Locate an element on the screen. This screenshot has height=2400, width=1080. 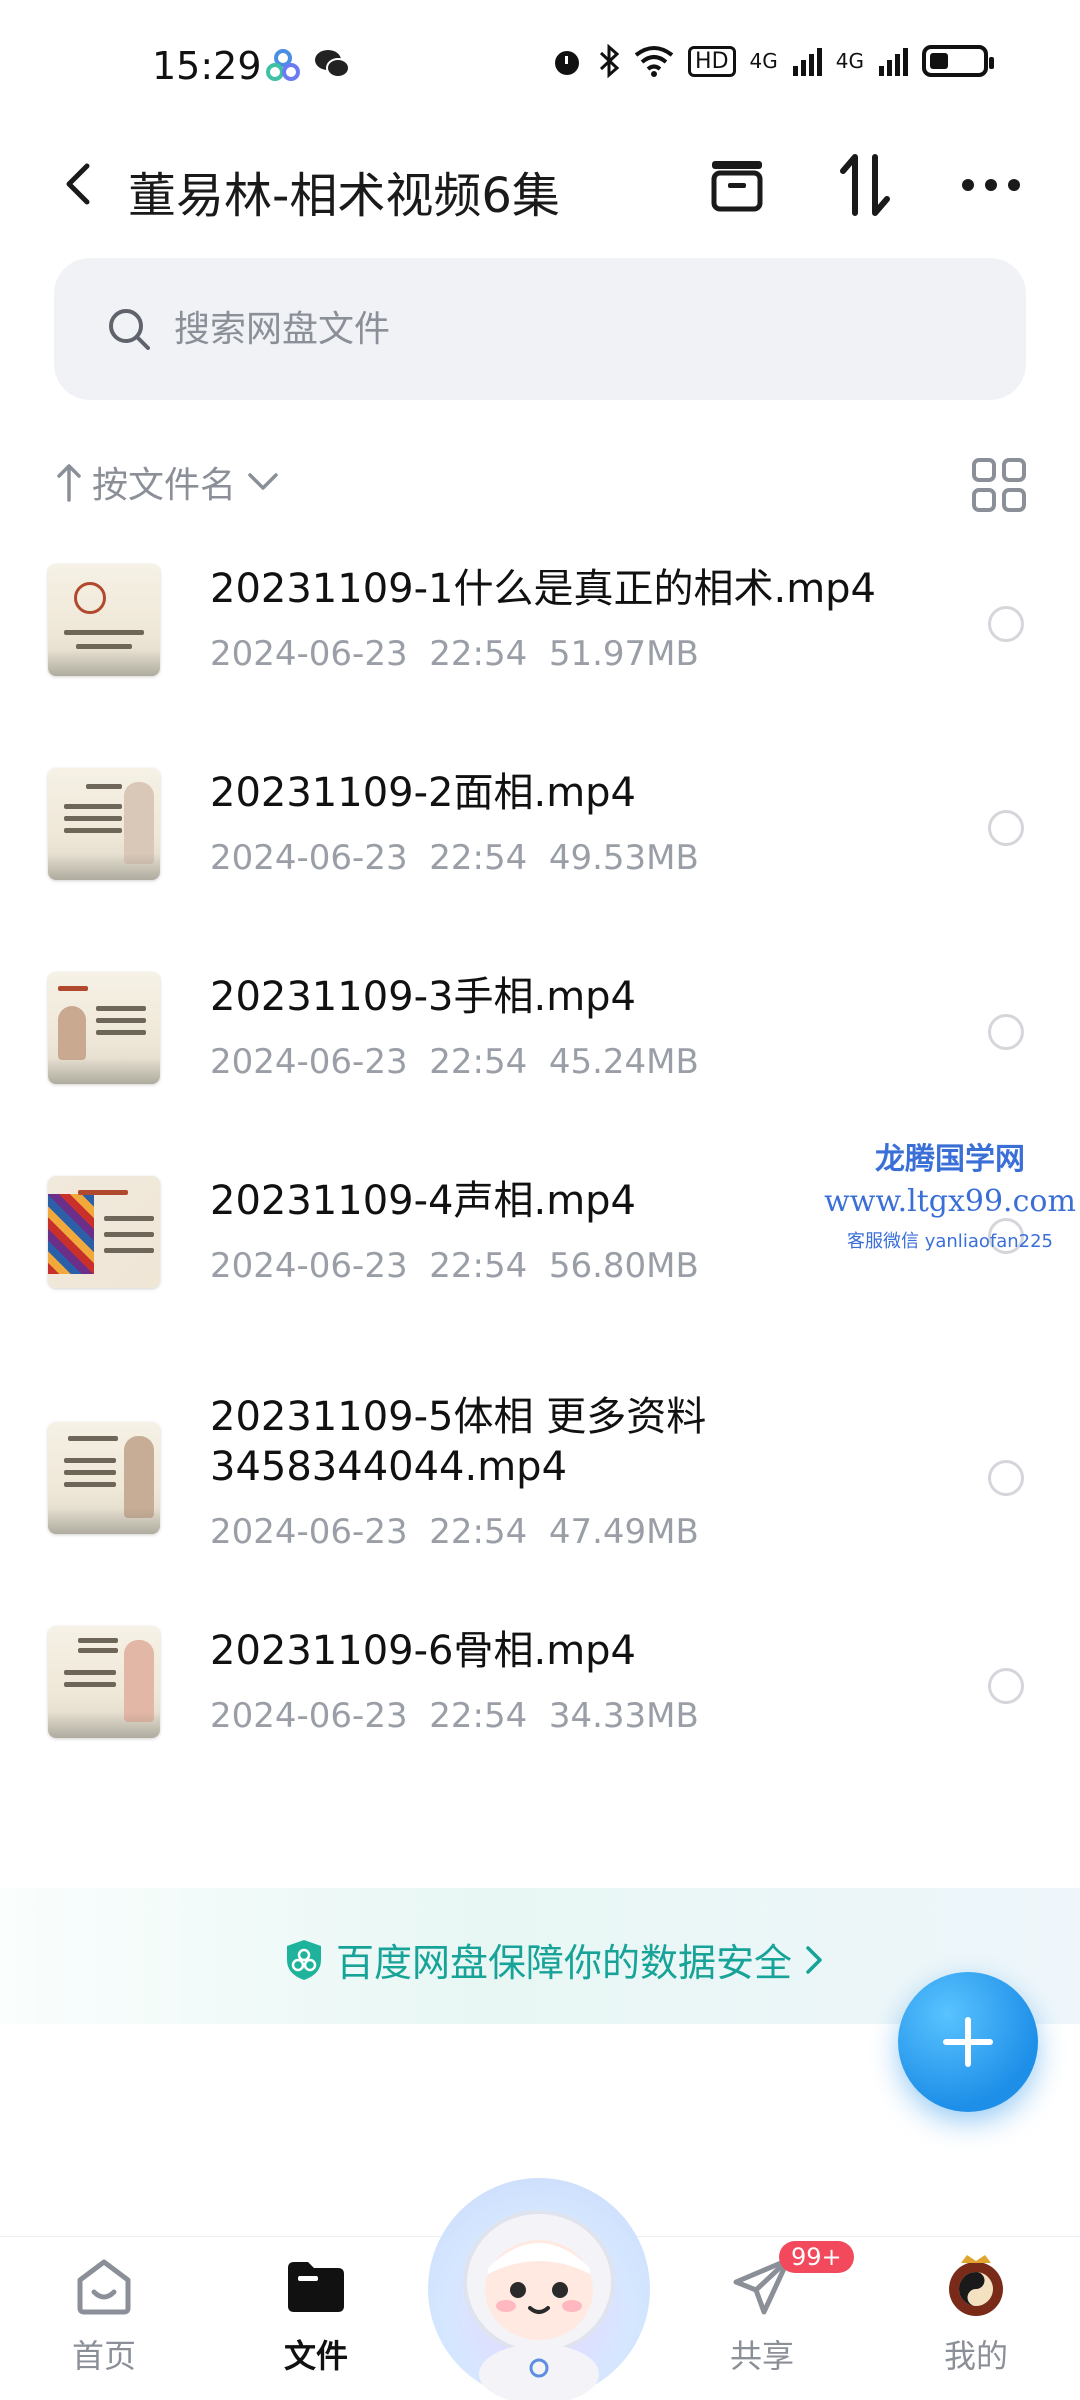
watermark: 龙腾国学网 www.ltgx99.com 客服微信 yanliaofan225 is located at coordinates (950, 1193).